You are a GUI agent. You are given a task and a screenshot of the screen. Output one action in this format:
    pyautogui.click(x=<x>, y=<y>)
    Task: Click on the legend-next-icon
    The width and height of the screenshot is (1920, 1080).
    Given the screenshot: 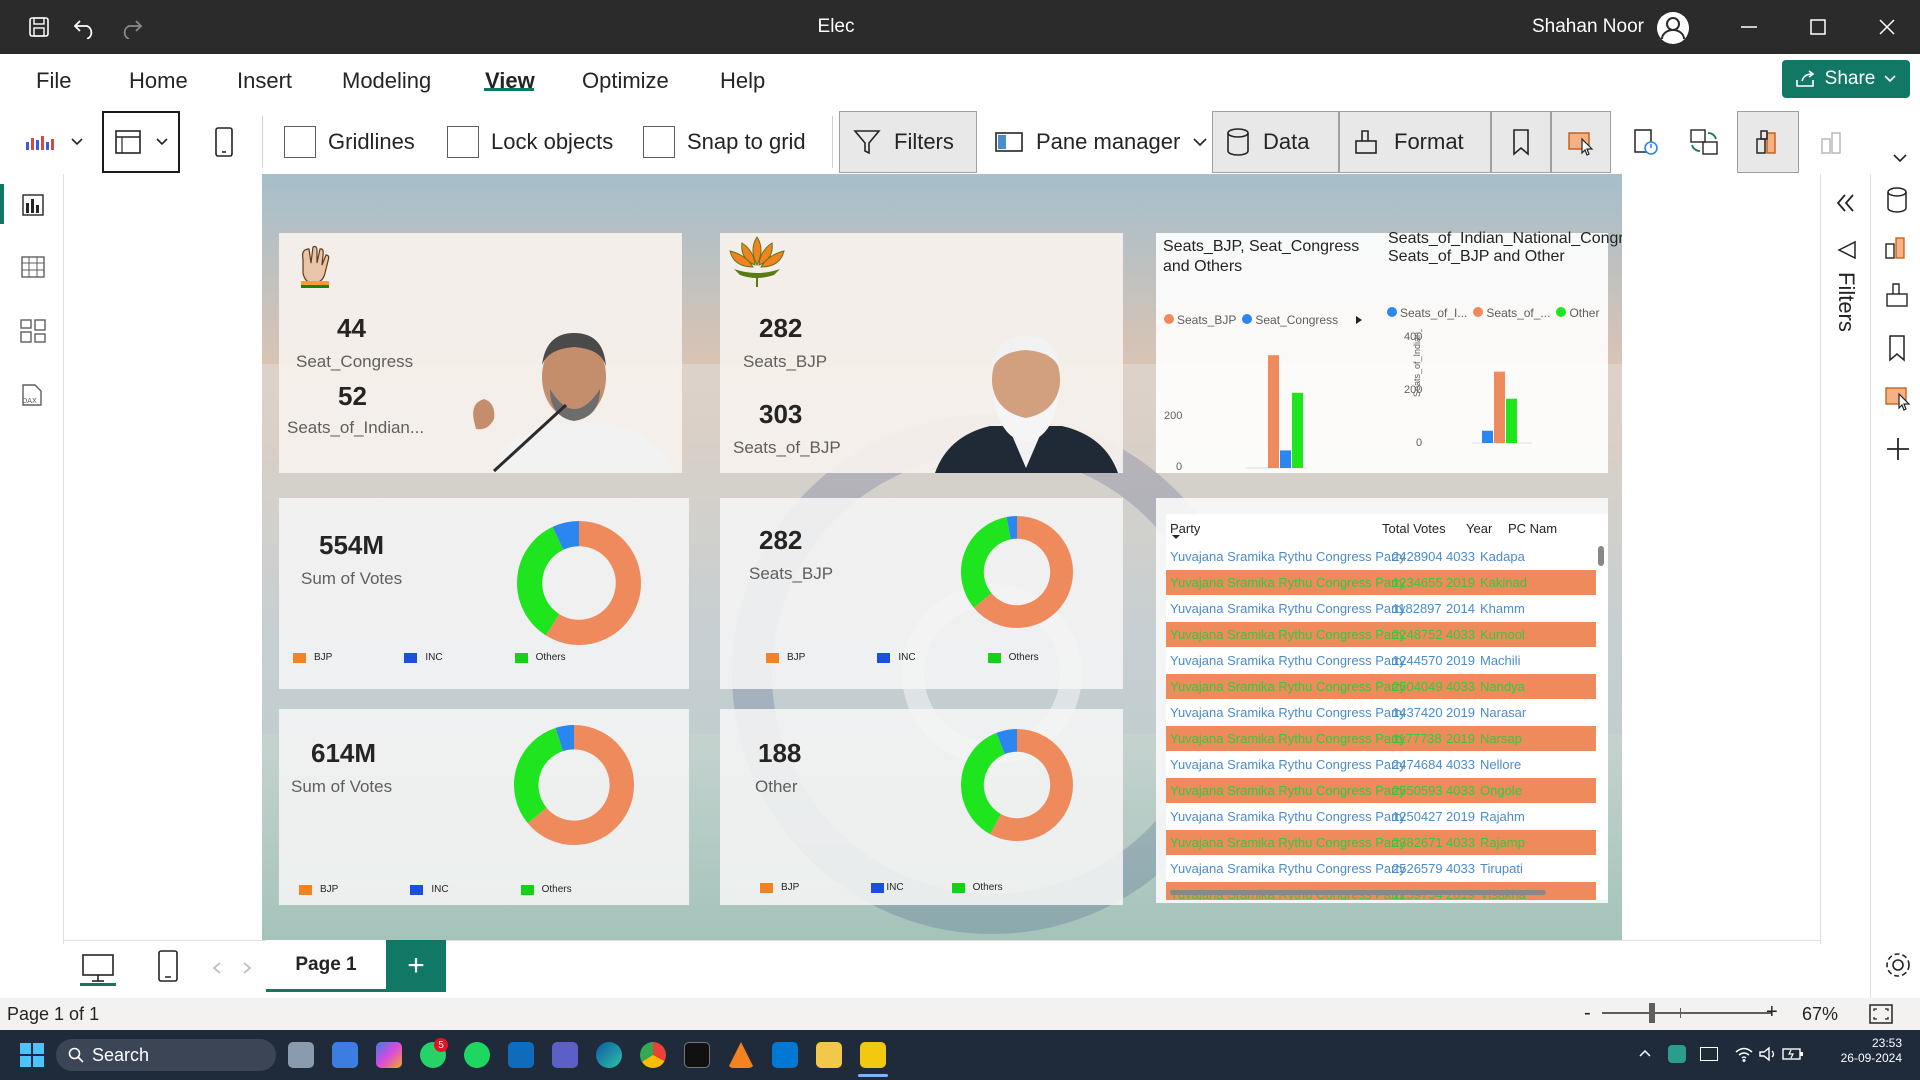 What is the action you would take?
    pyautogui.click(x=1359, y=320)
    